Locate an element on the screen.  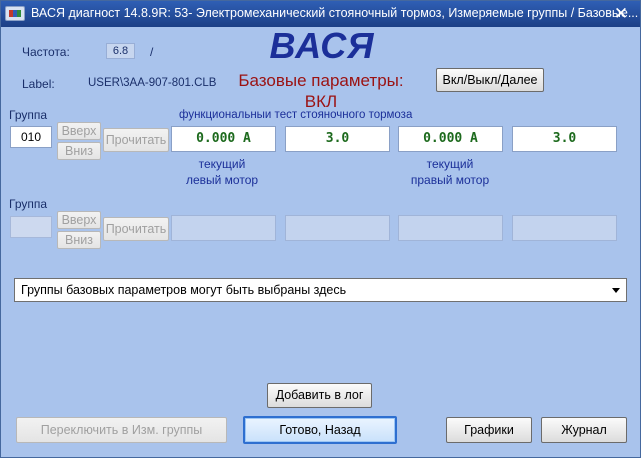
chevron-down-icon is located at coordinates (616, 290).